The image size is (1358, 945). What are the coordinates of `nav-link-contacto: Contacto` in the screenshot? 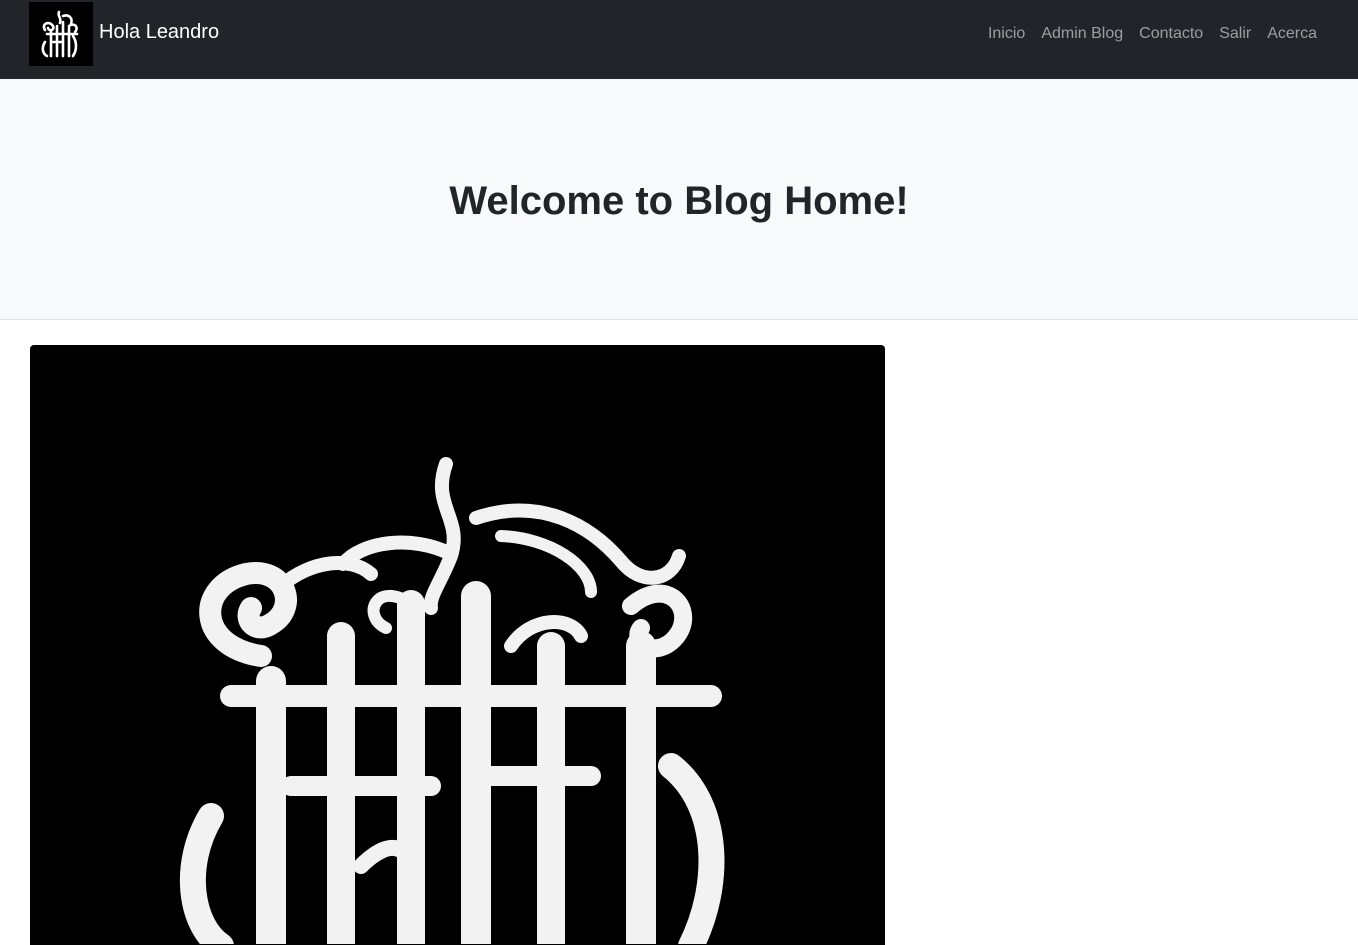 It's located at (1171, 34).